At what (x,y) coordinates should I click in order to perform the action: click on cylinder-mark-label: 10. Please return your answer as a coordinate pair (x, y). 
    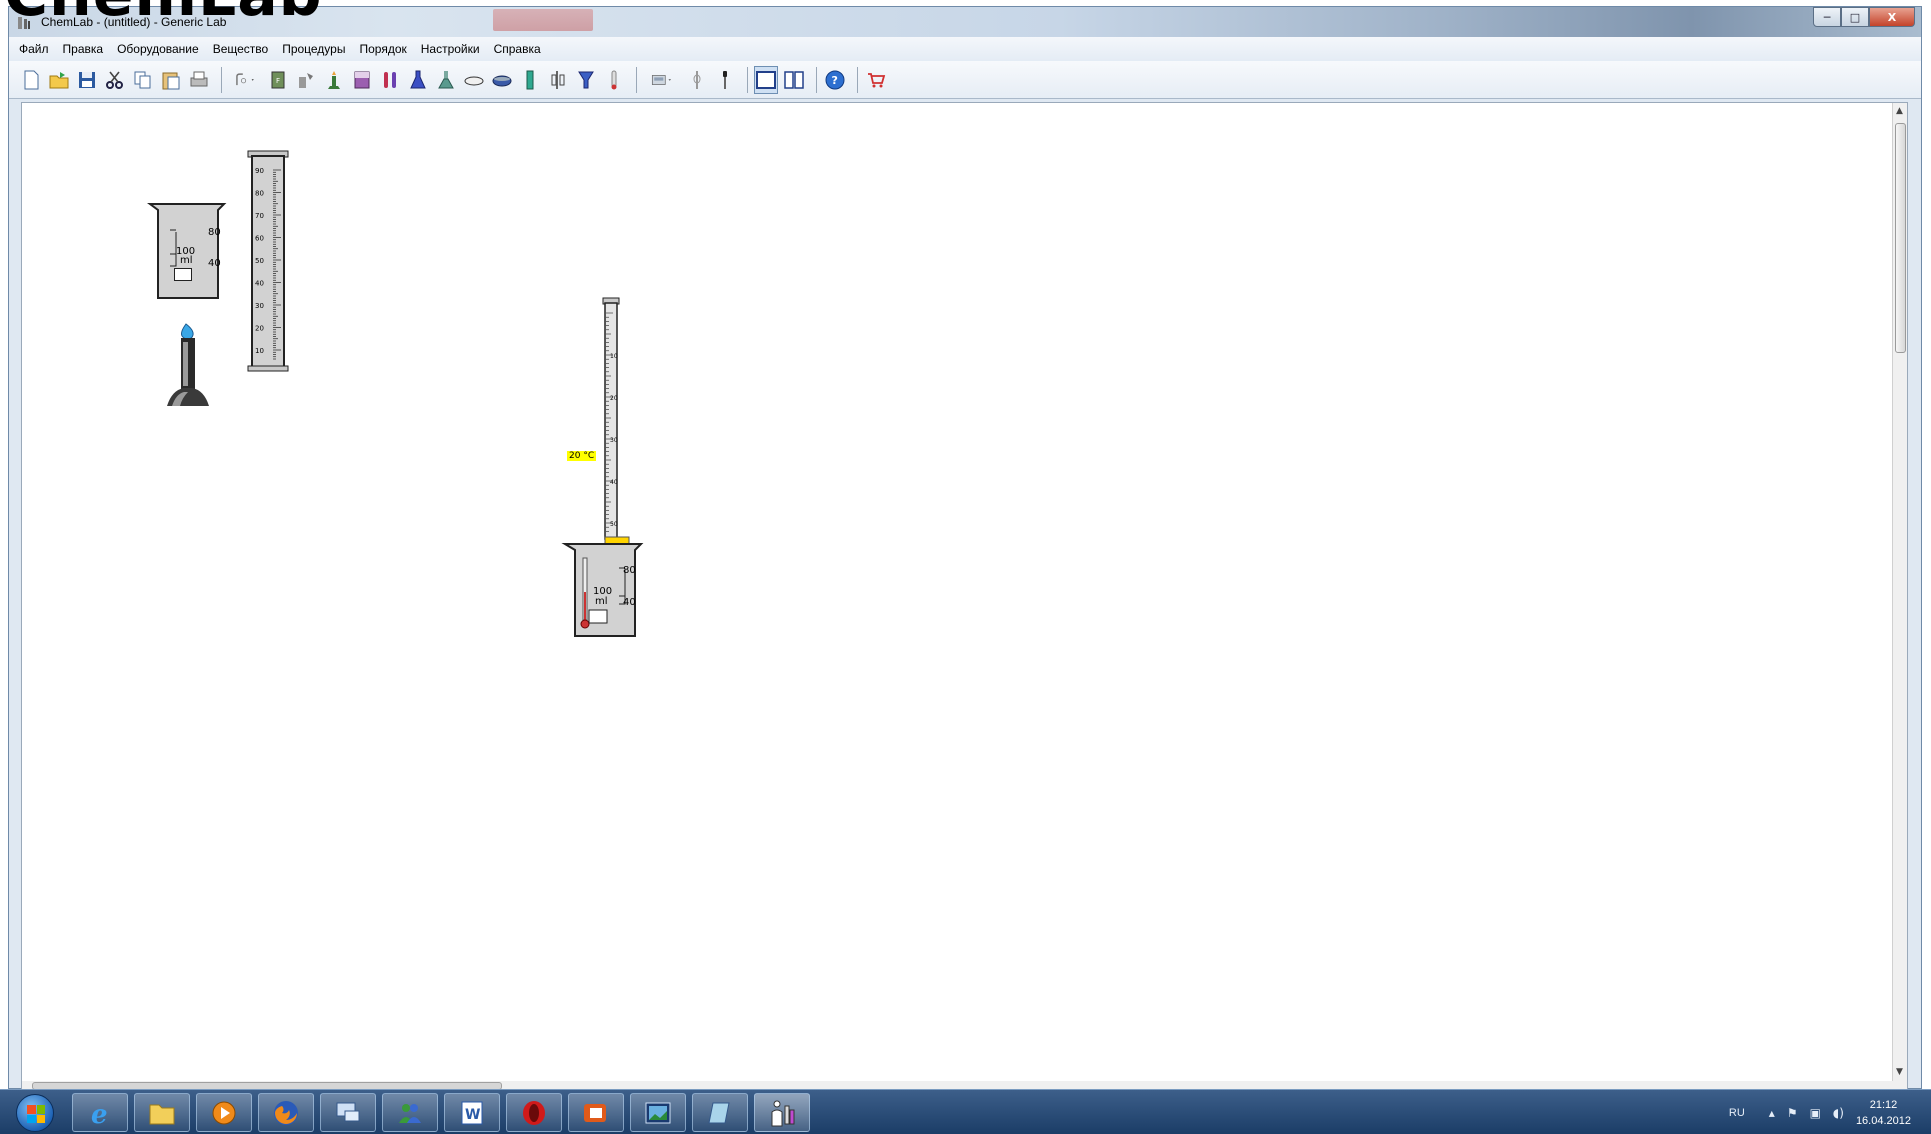
    Looking at the image, I should click on (259, 351).